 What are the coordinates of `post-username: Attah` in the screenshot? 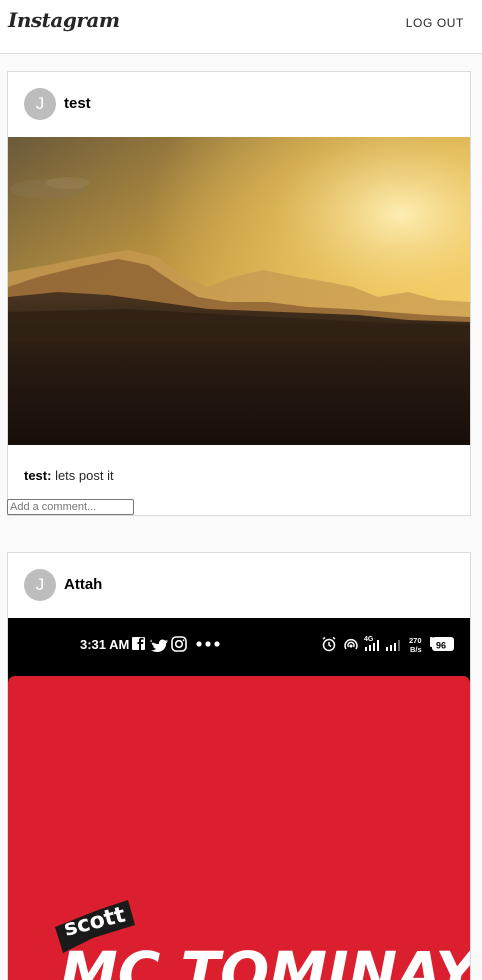 It's located at (83, 584).